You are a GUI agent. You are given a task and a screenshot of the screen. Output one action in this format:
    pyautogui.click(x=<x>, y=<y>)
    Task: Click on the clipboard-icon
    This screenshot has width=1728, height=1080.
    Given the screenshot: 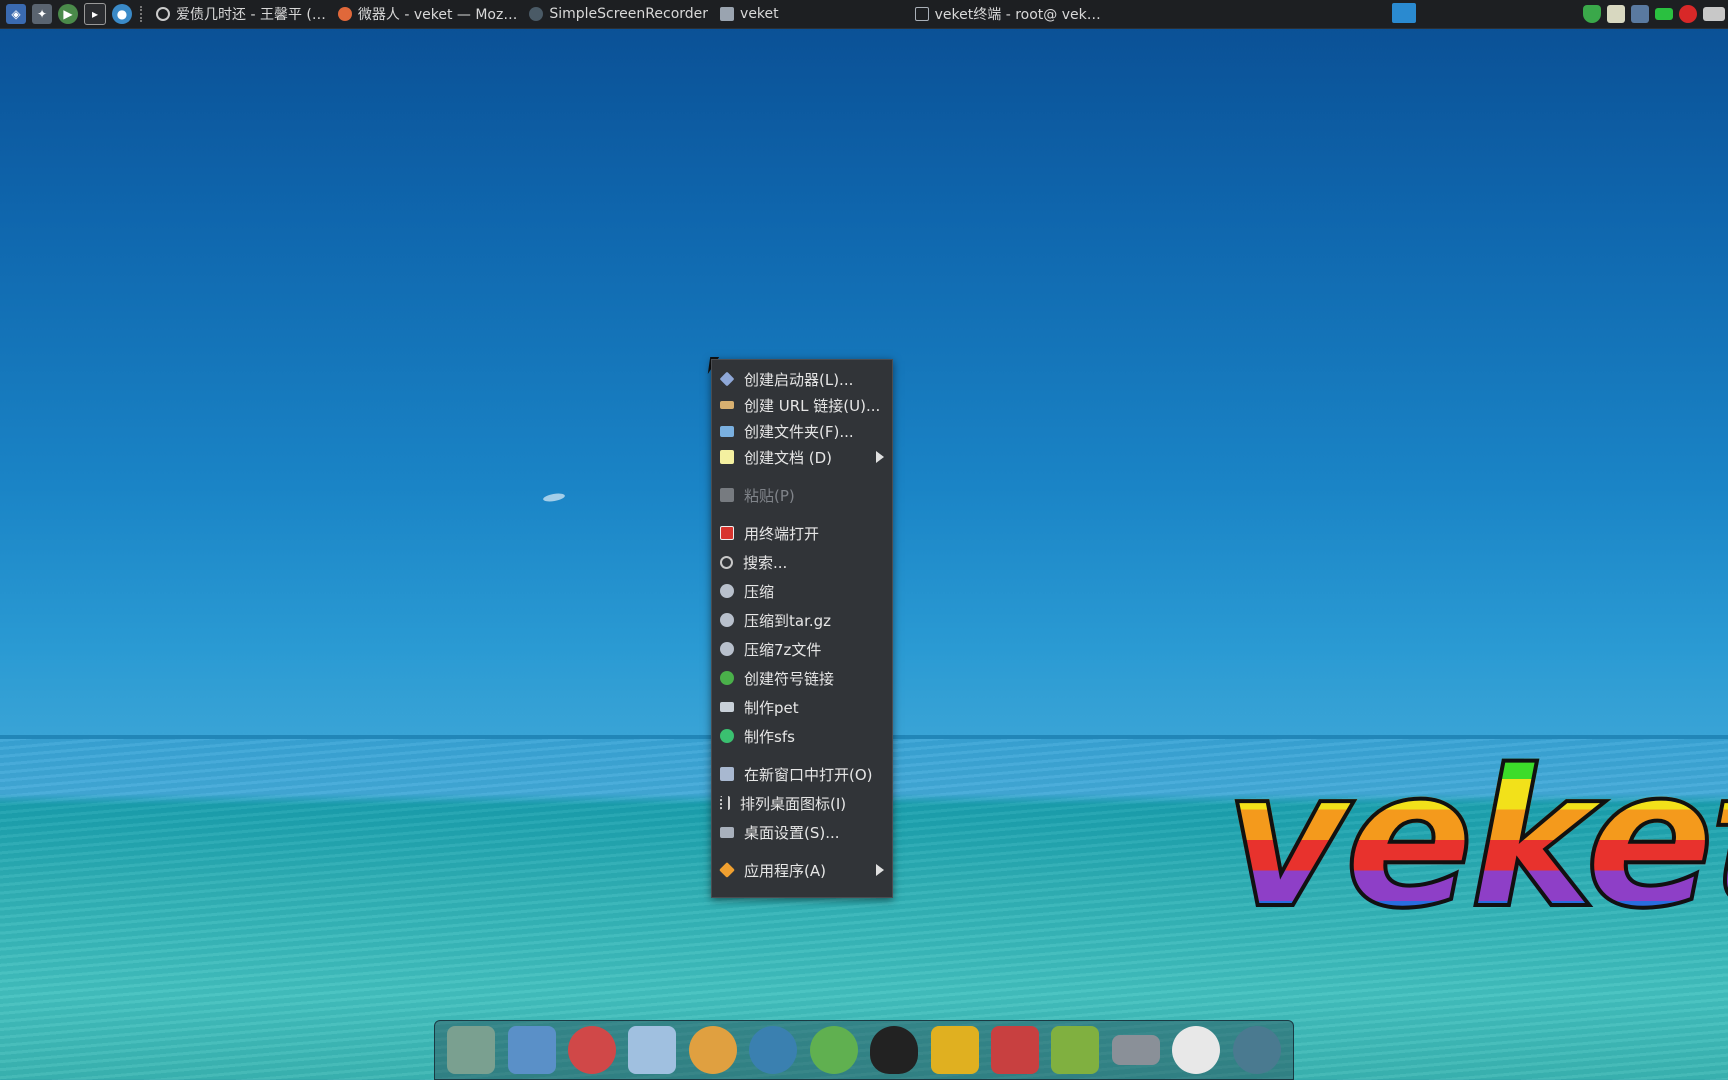 What is the action you would take?
    pyautogui.click(x=1616, y=14)
    